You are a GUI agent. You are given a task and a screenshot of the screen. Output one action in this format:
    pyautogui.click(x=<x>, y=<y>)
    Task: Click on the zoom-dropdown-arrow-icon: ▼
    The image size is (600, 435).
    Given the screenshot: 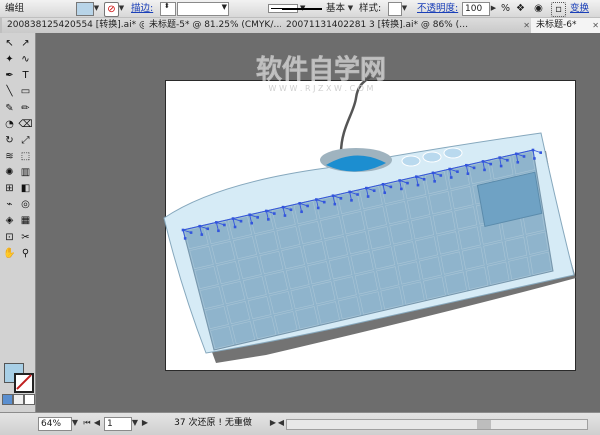 What is the action you would take?
    pyautogui.click(x=75, y=423)
    